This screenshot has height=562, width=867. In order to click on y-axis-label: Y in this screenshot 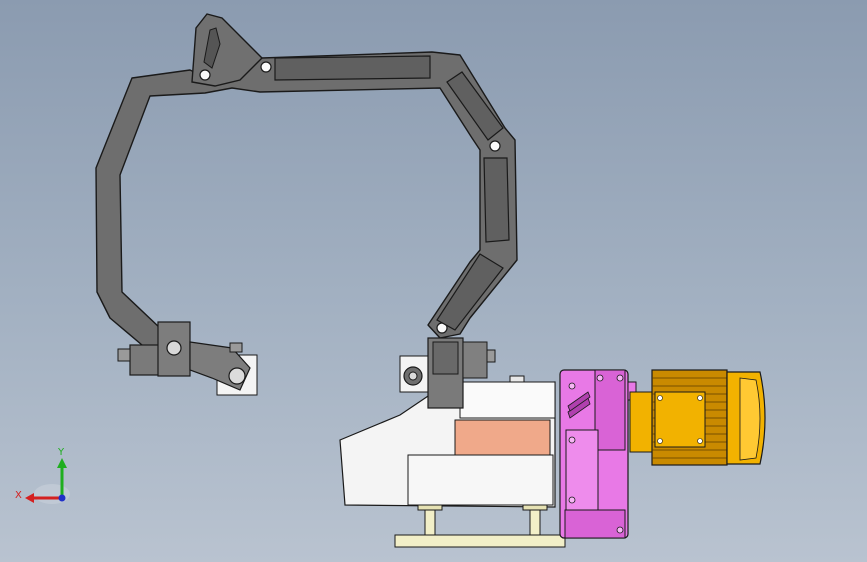, I will do `click(61, 452)`.